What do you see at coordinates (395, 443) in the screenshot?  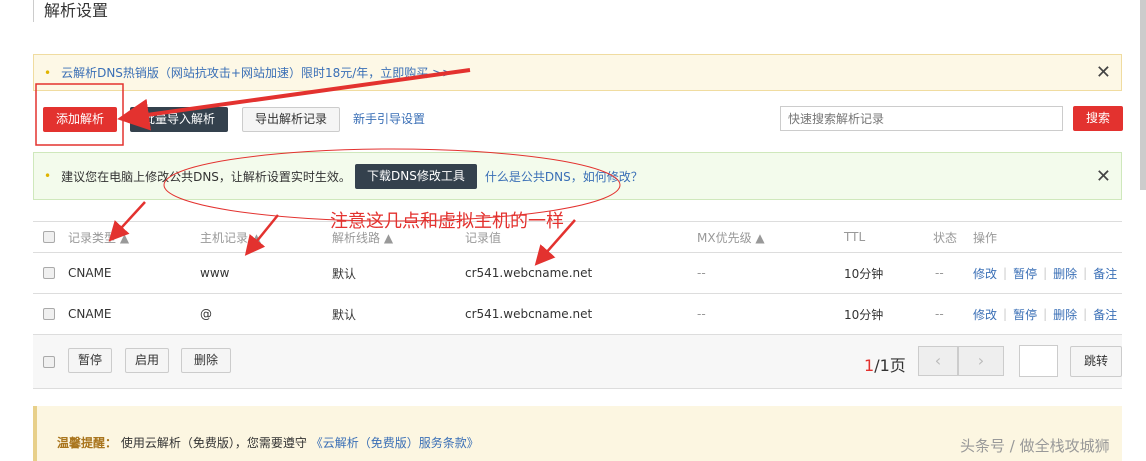 I see `terms-link: 《云解析（免费版）服务条款》` at bounding box center [395, 443].